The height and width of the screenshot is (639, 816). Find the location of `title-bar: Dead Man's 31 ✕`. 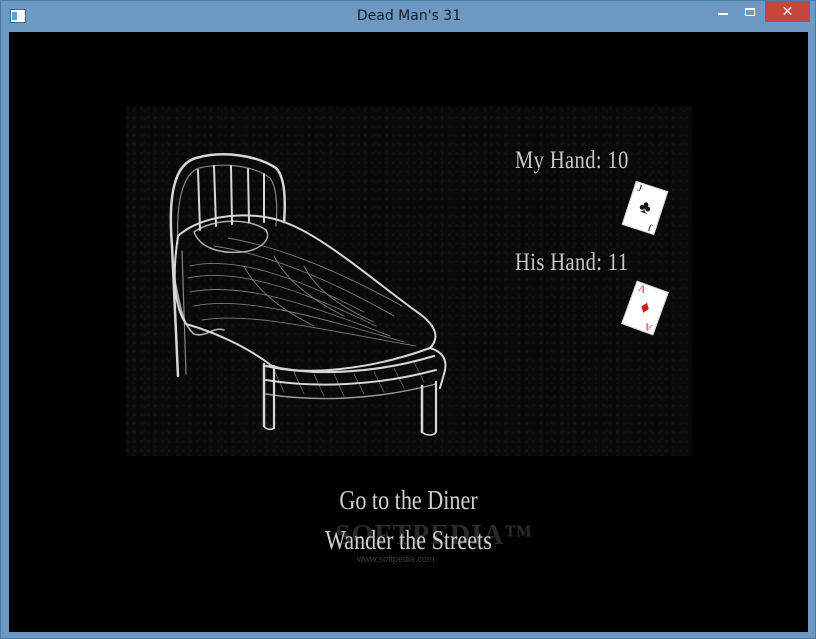

title-bar: Dead Man's 31 ✕ is located at coordinates (408, 16).